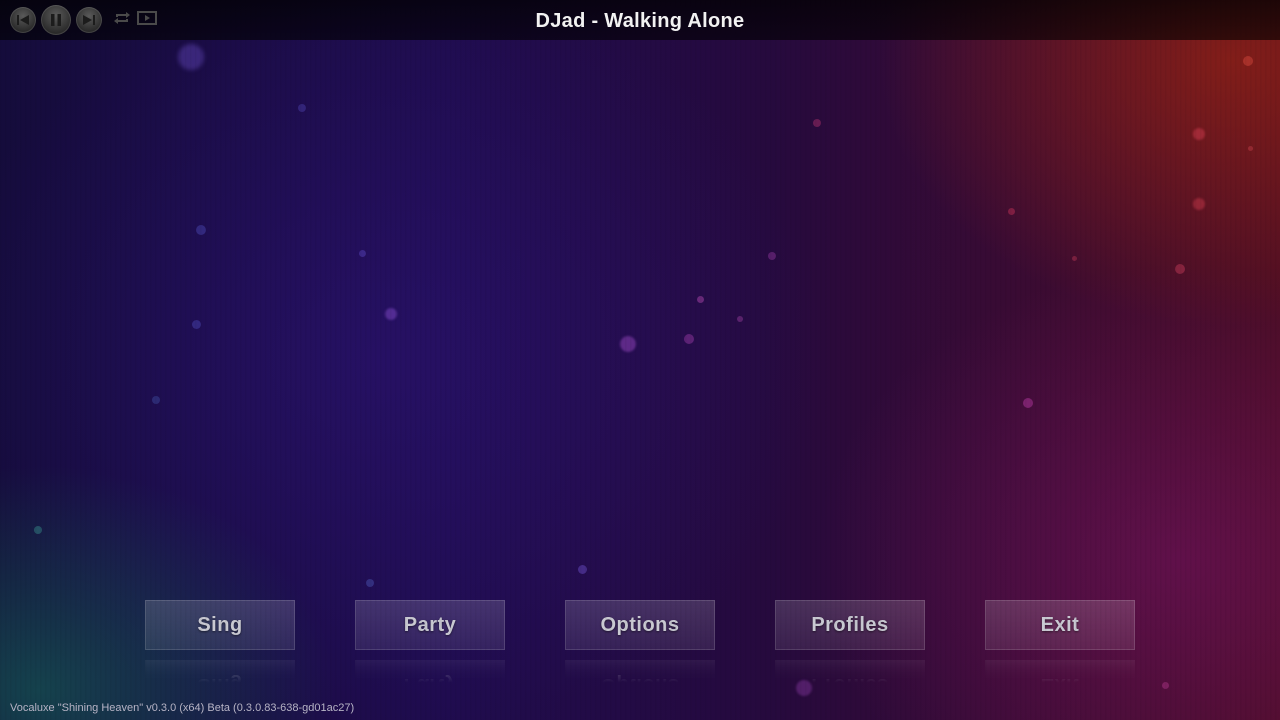 The height and width of the screenshot is (720, 1280). What do you see at coordinates (430, 685) in the screenshot?
I see `party-button-reflection: Party` at bounding box center [430, 685].